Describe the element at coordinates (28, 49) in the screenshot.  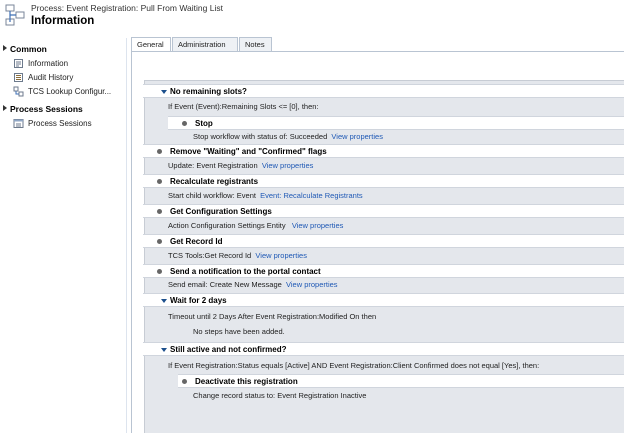
I see `section-label: Common` at that location.